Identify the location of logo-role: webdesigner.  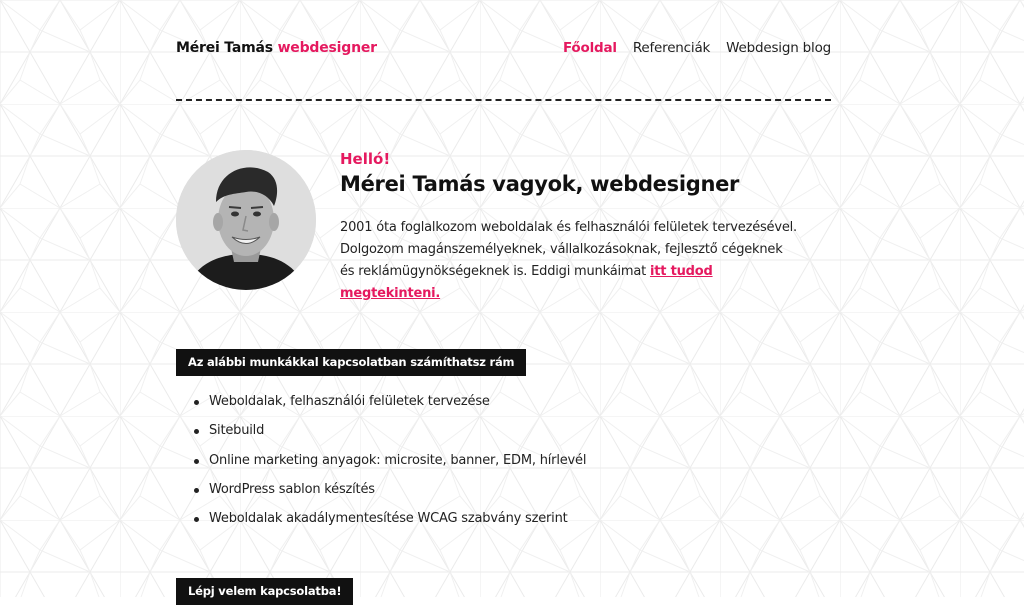
(327, 48).